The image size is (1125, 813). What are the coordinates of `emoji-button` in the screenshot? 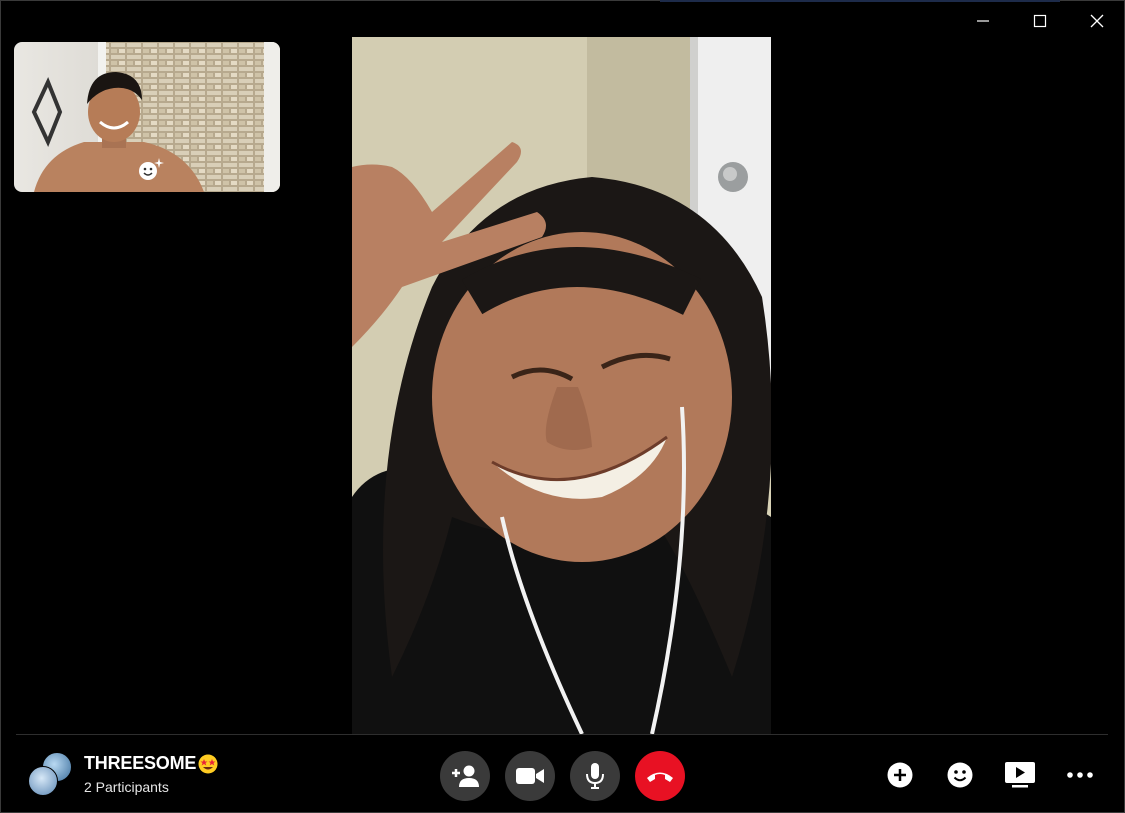 It's located at (960, 775).